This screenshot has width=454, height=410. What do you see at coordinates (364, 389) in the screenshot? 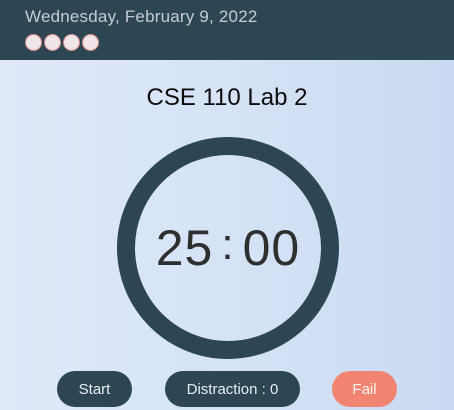
I see `fail-button: Fail` at bounding box center [364, 389].